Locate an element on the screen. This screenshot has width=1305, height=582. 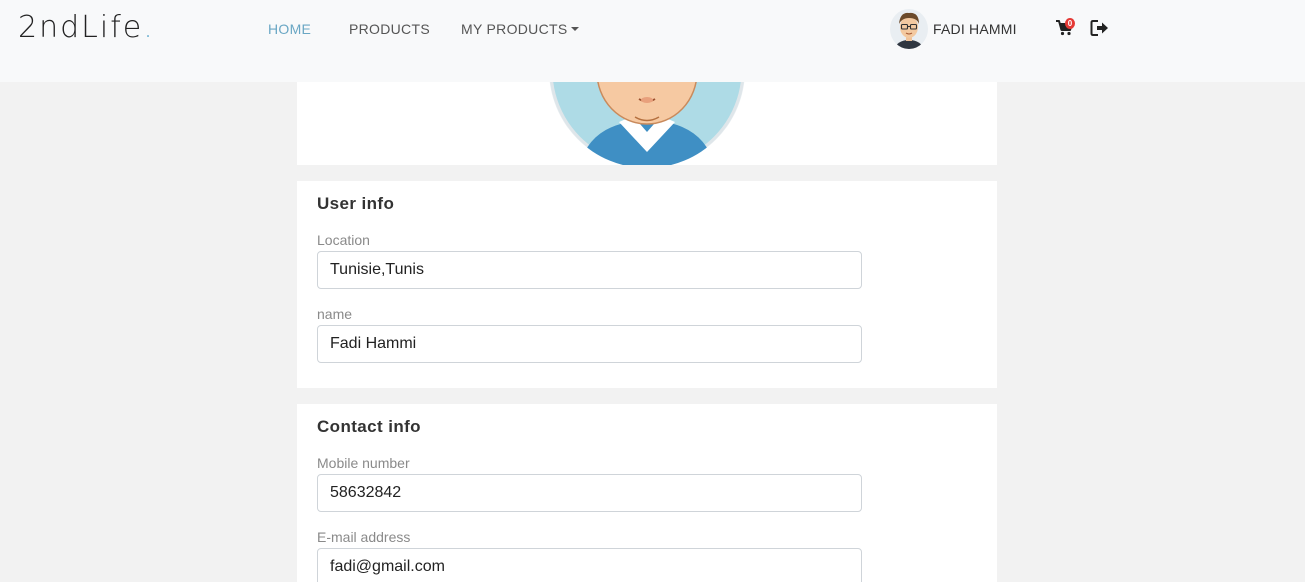
cart-count-badge: 0 is located at coordinates (1070, 23).